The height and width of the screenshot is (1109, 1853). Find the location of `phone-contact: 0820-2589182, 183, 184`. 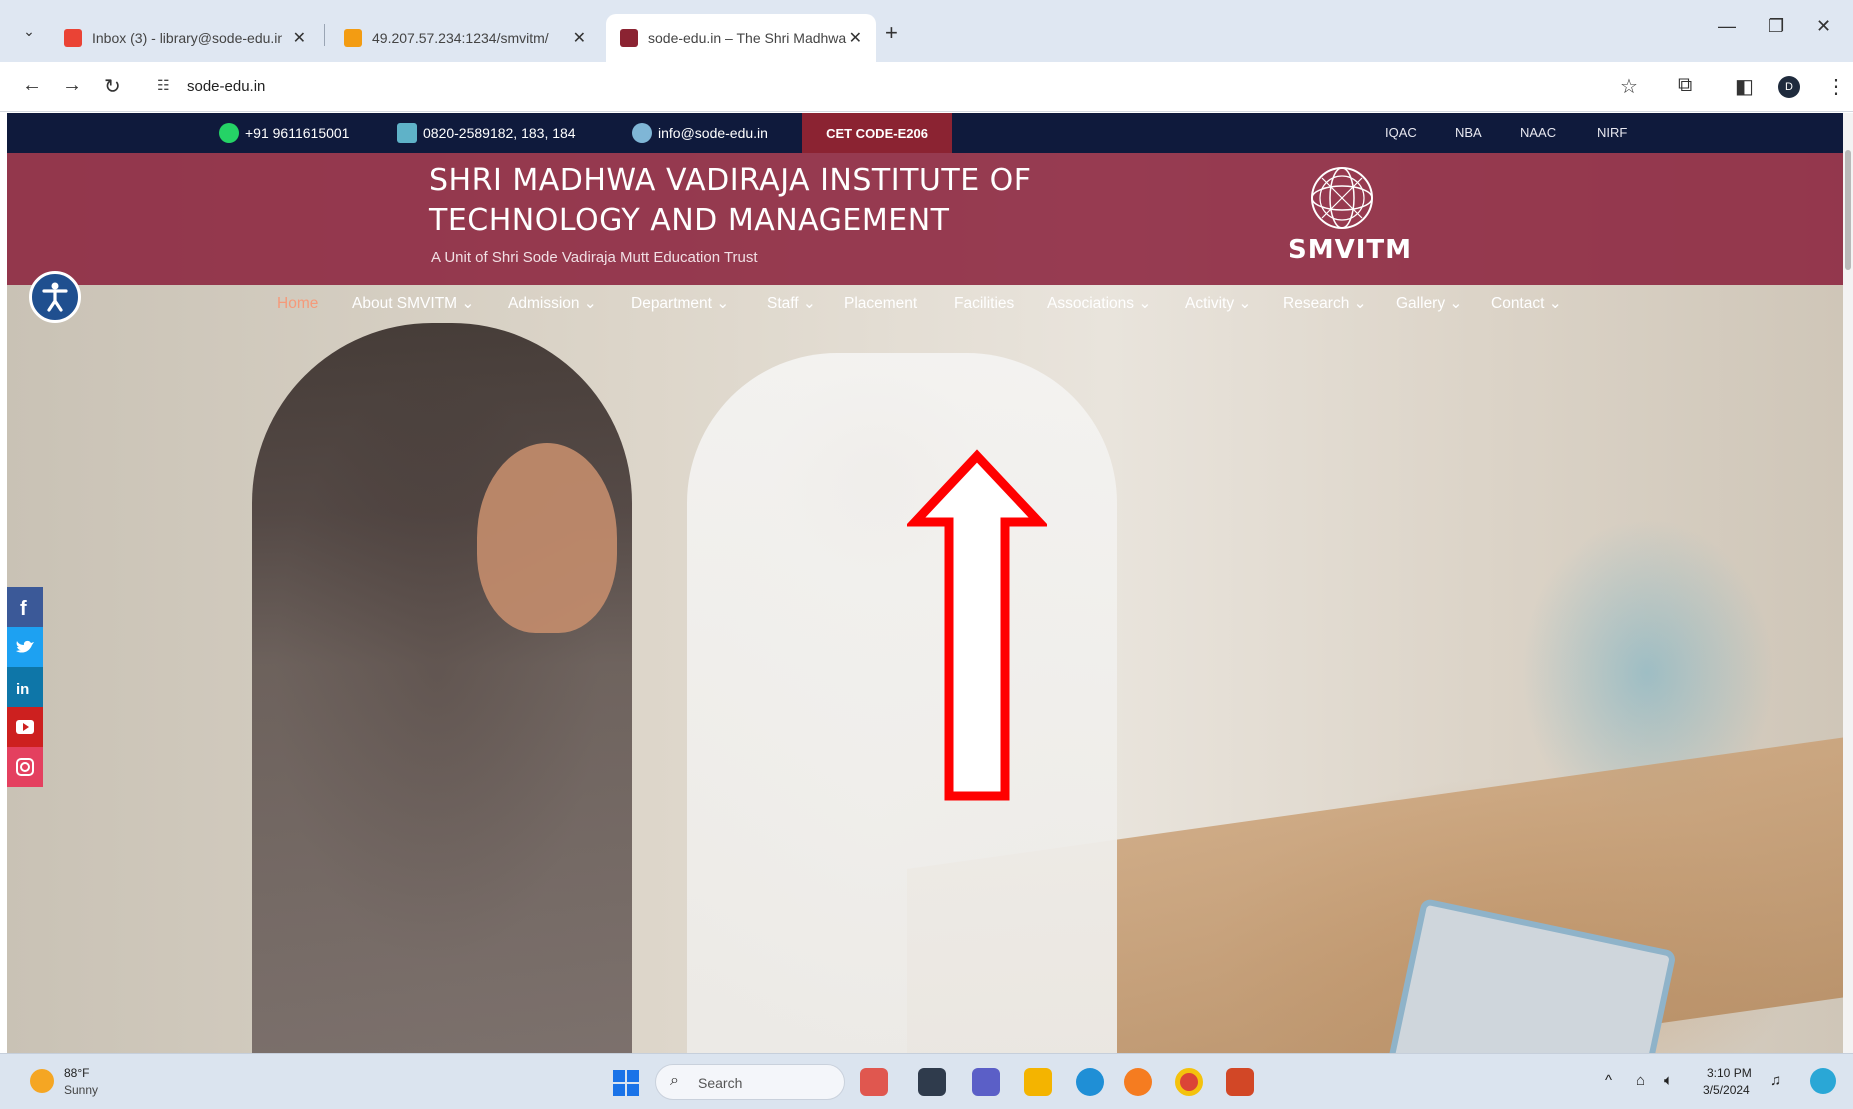

phone-contact: 0820-2589182, 183, 184 is located at coordinates (486, 133).